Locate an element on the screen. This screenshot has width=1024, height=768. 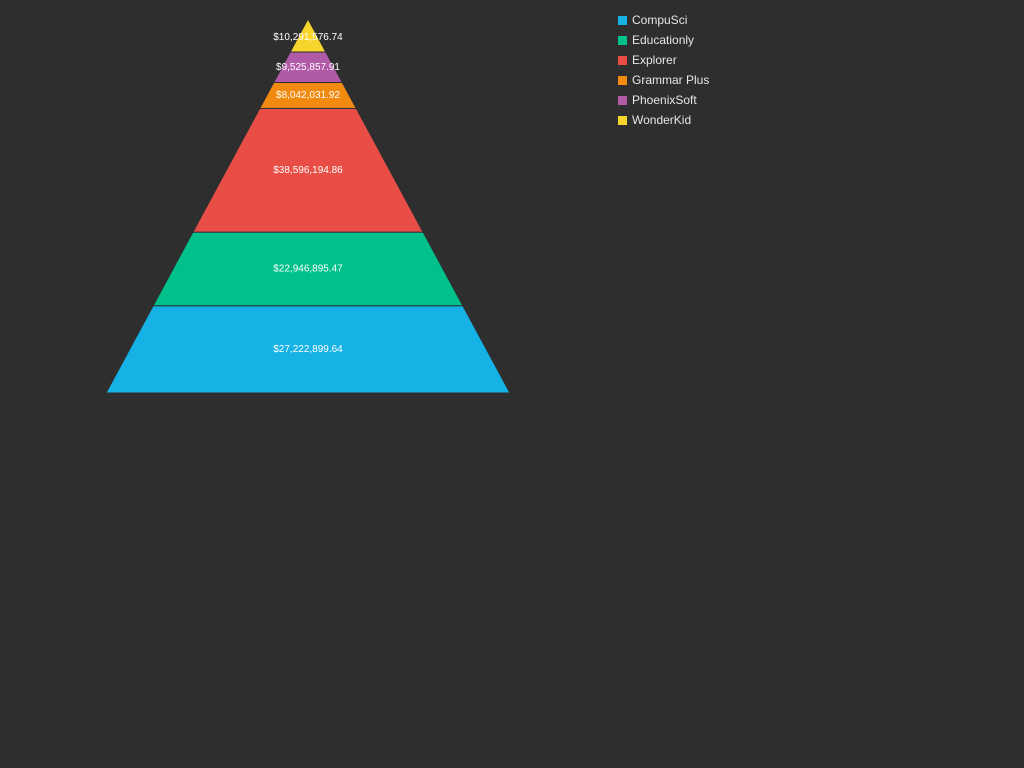
legend-item-grammar-plus: Grammar Plus is located at coordinates (663, 80).